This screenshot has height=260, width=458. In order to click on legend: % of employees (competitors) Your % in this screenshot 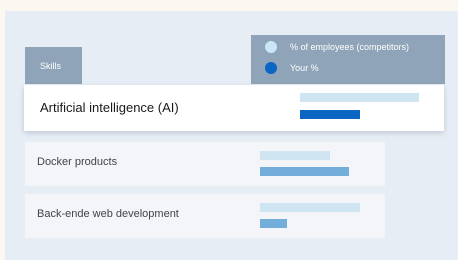, I will do `click(348, 59)`.